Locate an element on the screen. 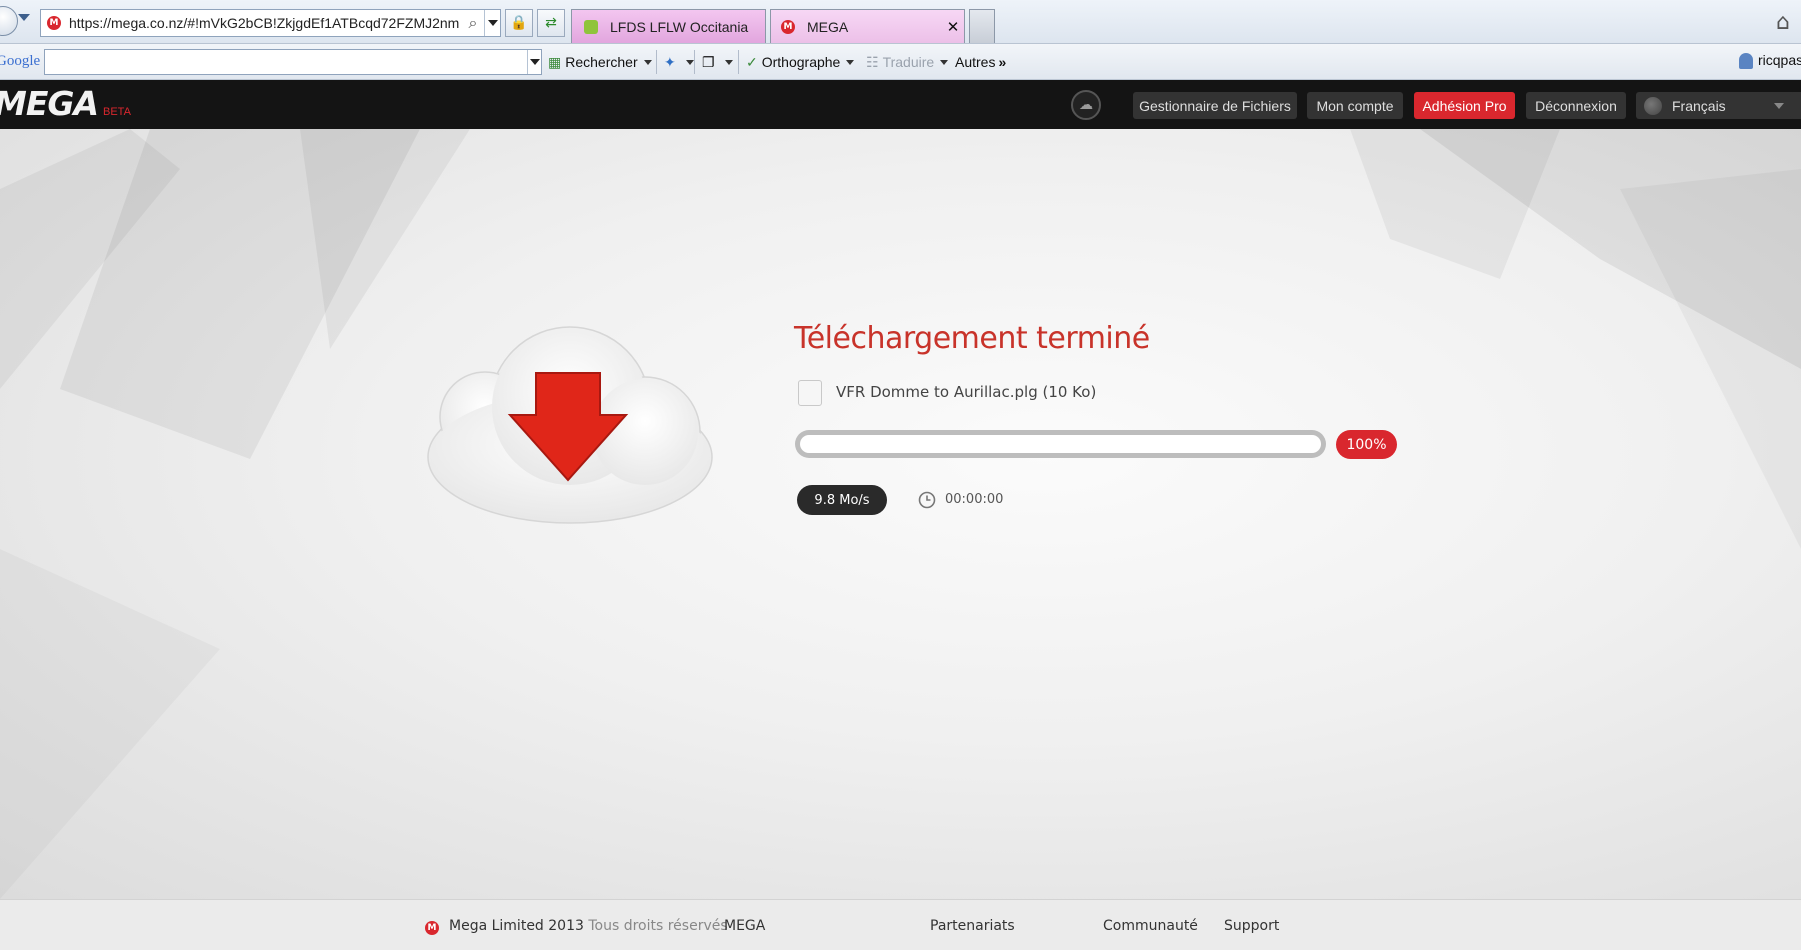 This screenshot has height=950, width=1801. double-chevron-right-icon: » is located at coordinates (1002, 62).